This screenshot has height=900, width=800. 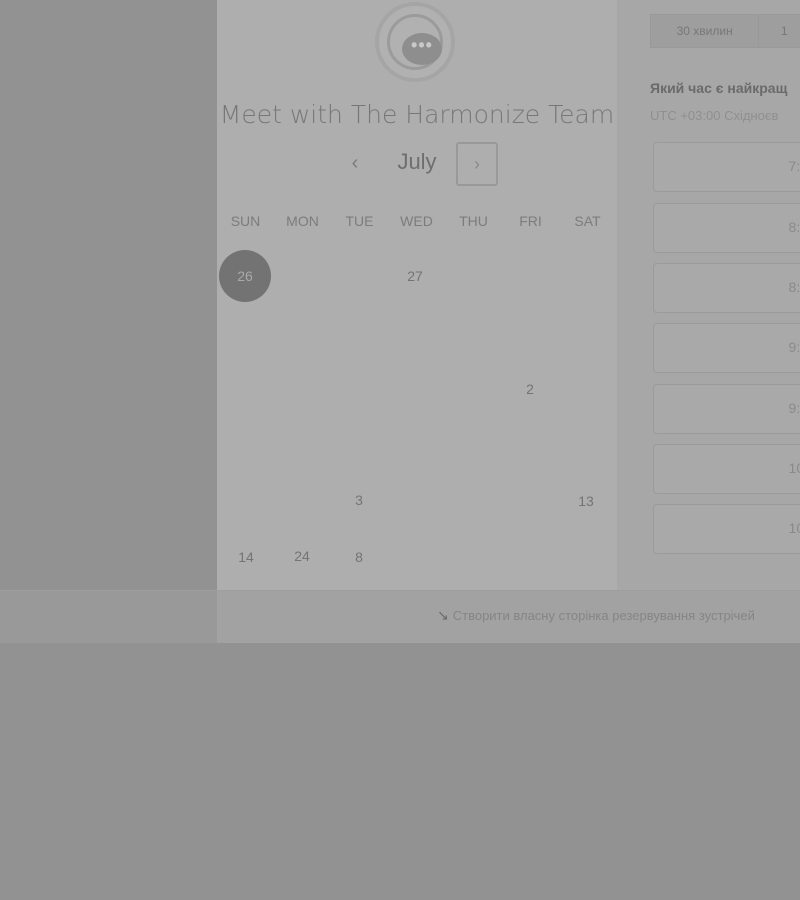 What do you see at coordinates (794, 166) in the screenshot?
I see `time-slot-label: 7:3` at bounding box center [794, 166].